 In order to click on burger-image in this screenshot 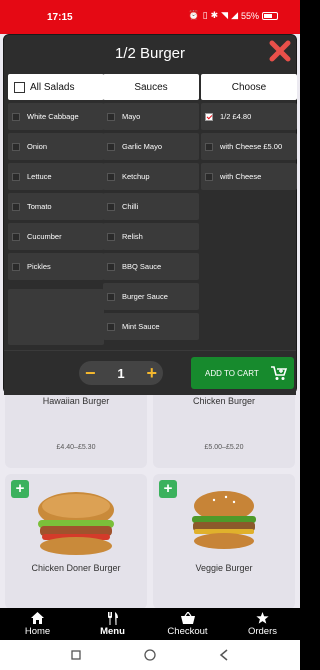, I will do `click(224, 520)`.